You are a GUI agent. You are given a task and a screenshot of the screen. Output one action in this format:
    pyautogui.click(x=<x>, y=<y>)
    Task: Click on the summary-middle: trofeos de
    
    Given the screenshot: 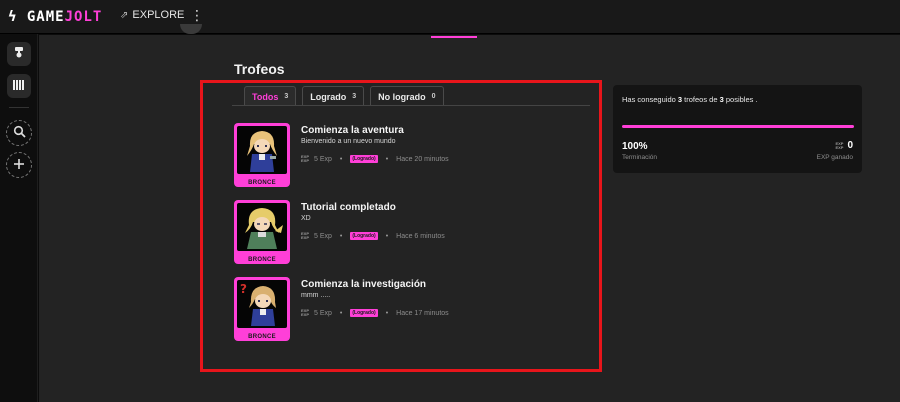 What is the action you would take?
    pyautogui.click(x=701, y=99)
    